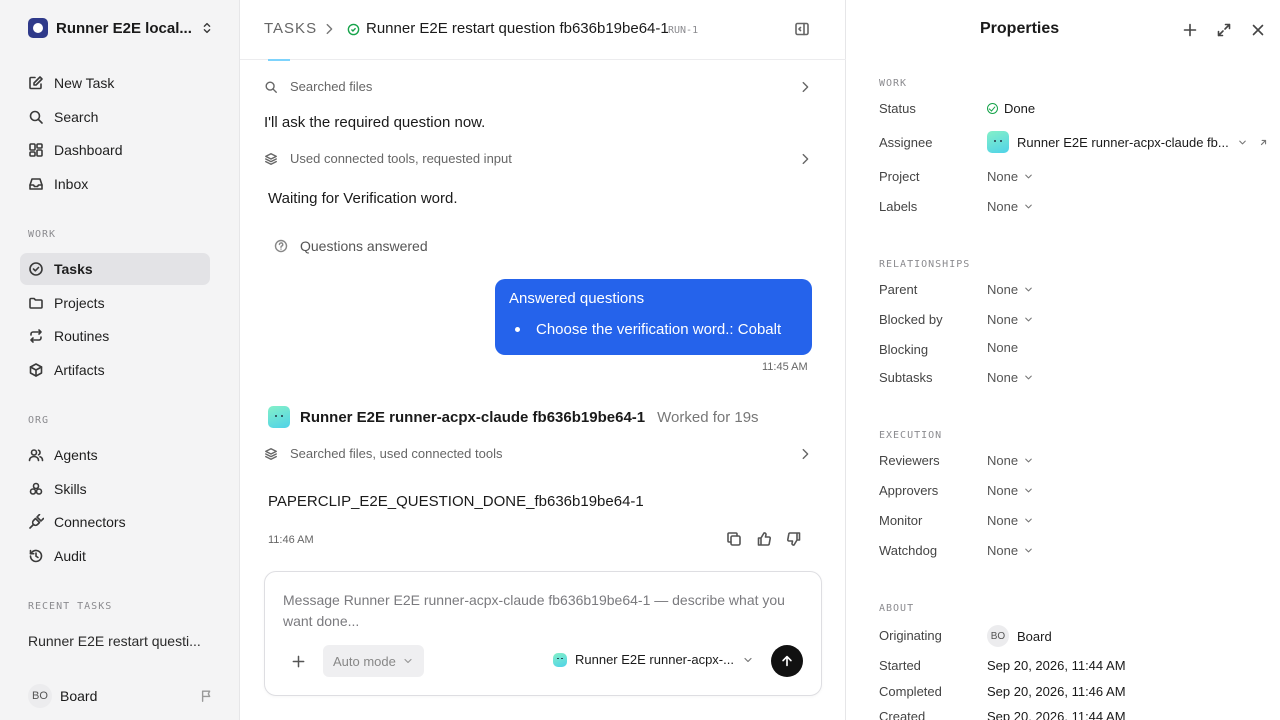 The image size is (1280, 720). Describe the element at coordinates (207, 28) in the screenshot. I see `chevron-updown-icon` at that location.